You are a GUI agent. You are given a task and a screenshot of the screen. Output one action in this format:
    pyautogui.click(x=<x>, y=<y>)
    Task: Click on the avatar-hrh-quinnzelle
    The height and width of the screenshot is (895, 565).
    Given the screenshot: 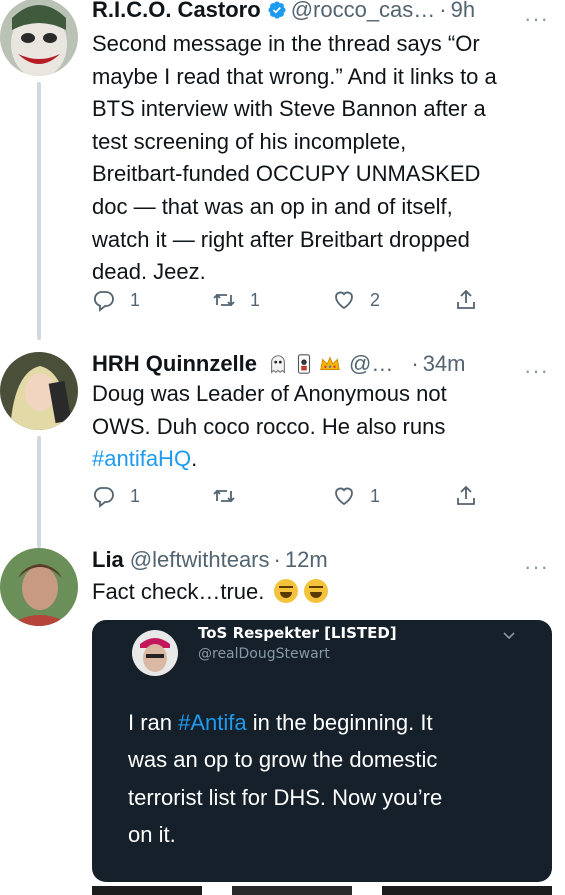 What is the action you would take?
    pyautogui.click(x=39, y=391)
    